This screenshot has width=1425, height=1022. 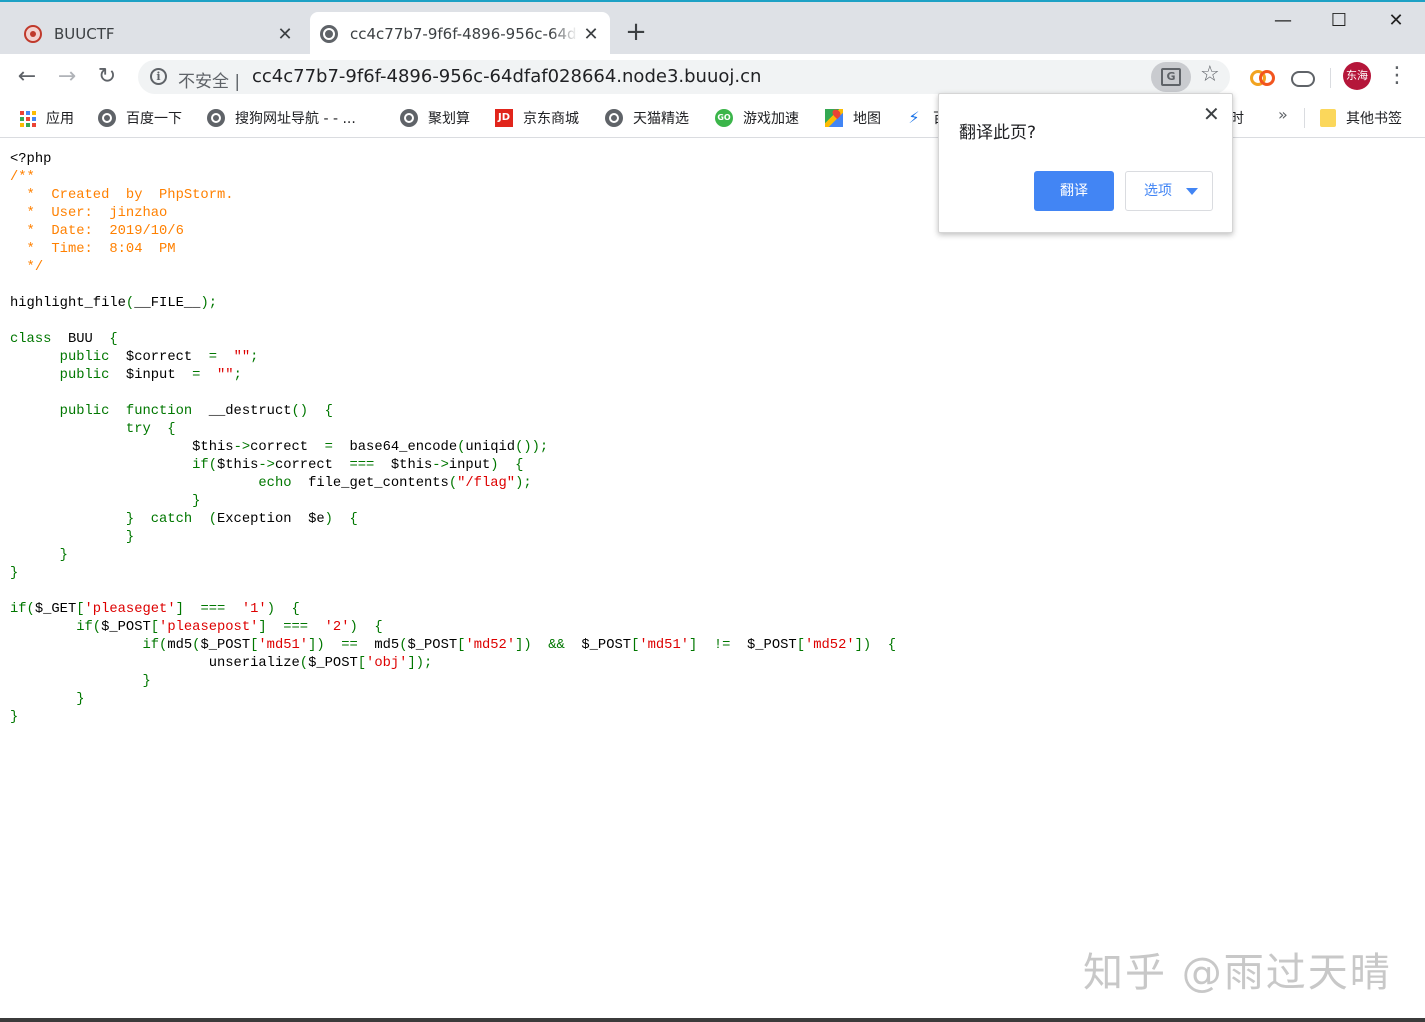 I want to click on code-token: */, so click(x=27, y=267).